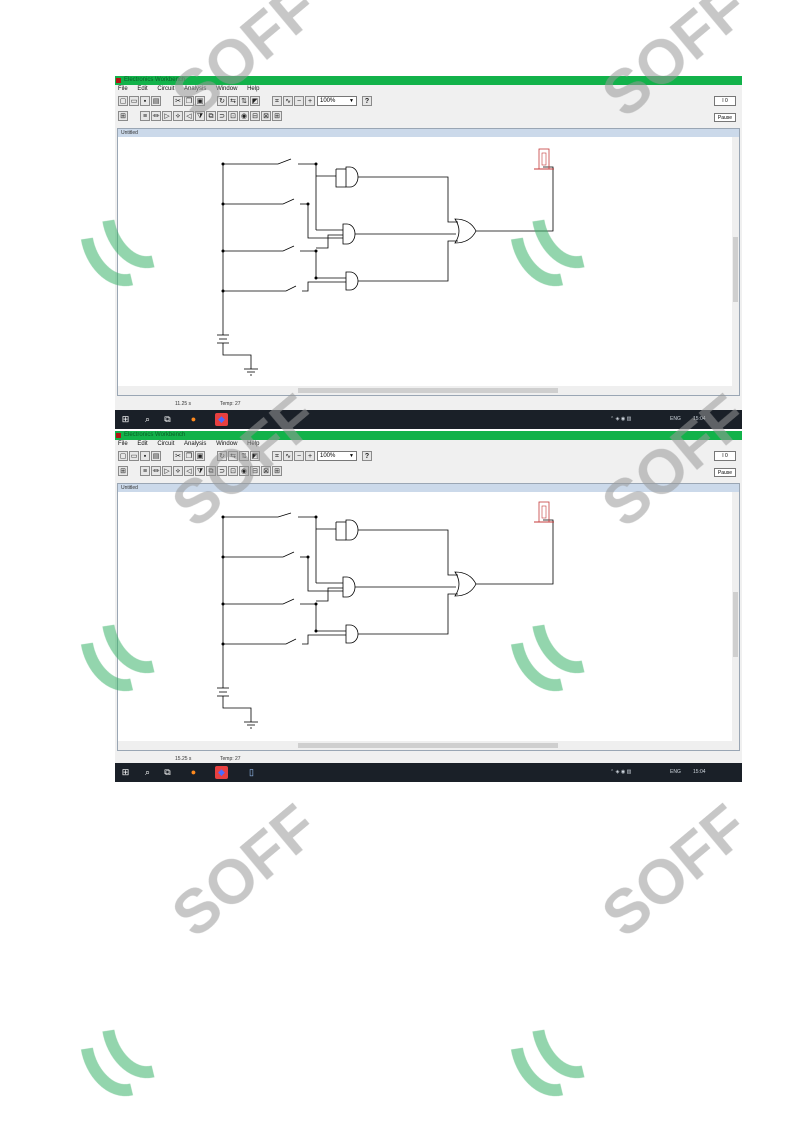  Describe the element at coordinates (621, 772) in the screenshot. I see `tray-icons: ⌃ ◈ ◉ ▥` at that location.